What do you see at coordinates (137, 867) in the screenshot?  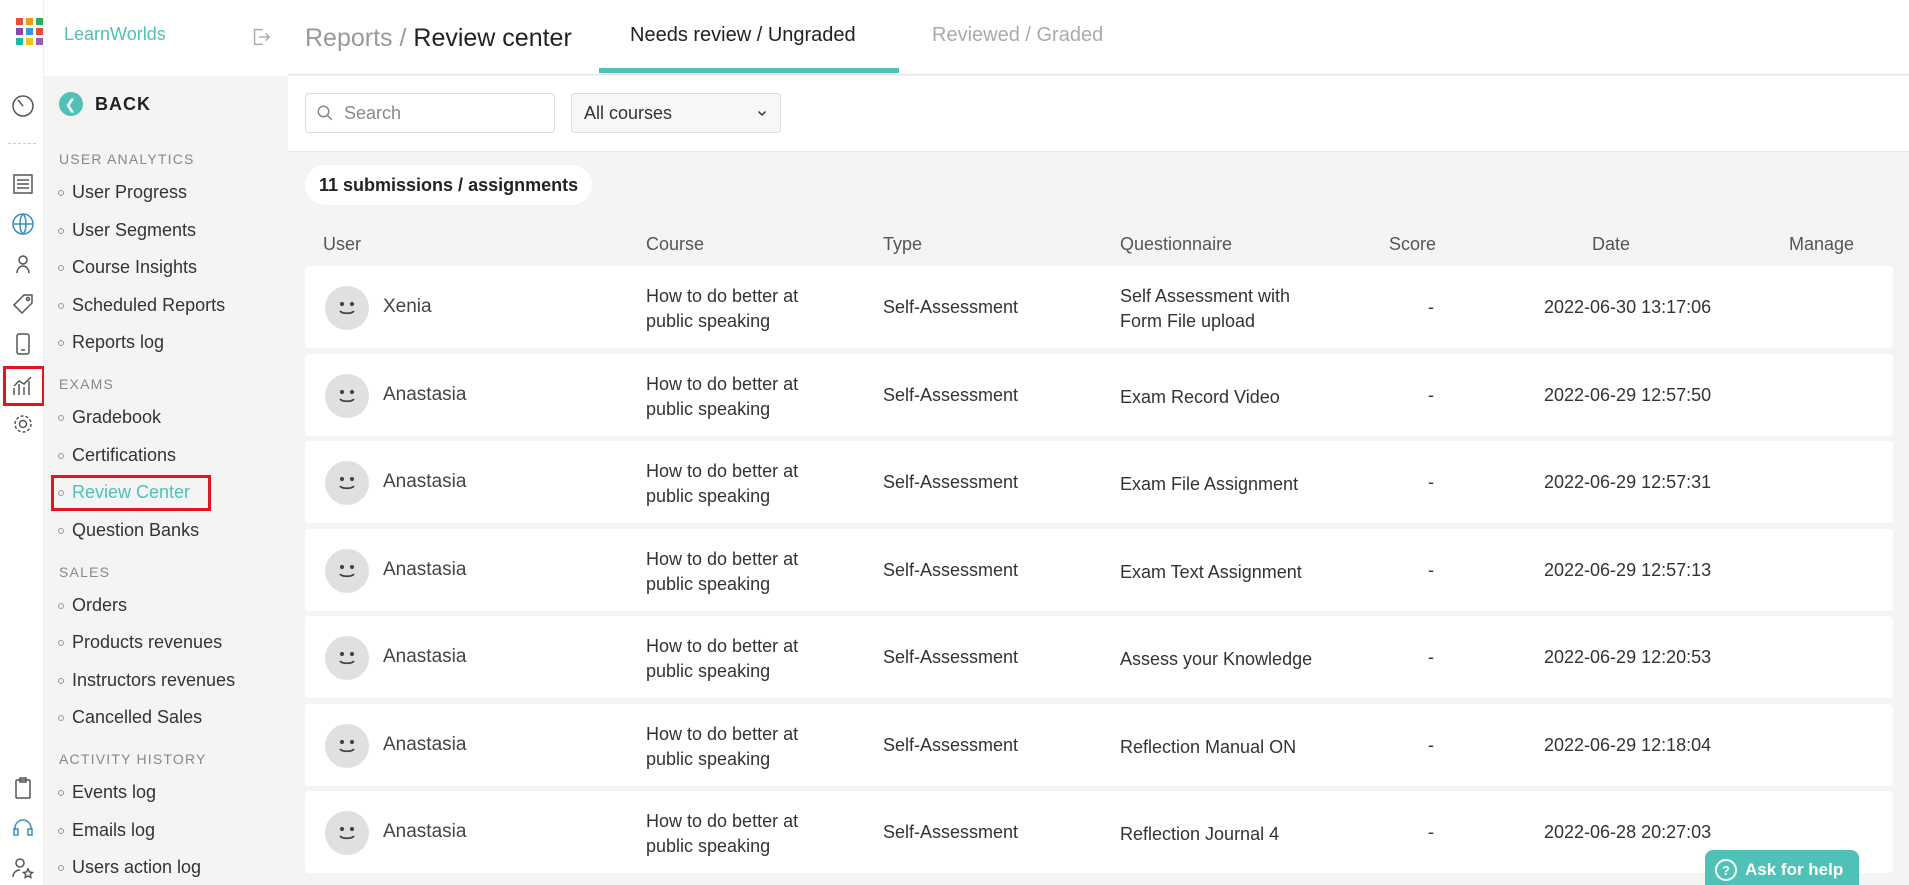 I see `menu-item-label: Users action log` at bounding box center [137, 867].